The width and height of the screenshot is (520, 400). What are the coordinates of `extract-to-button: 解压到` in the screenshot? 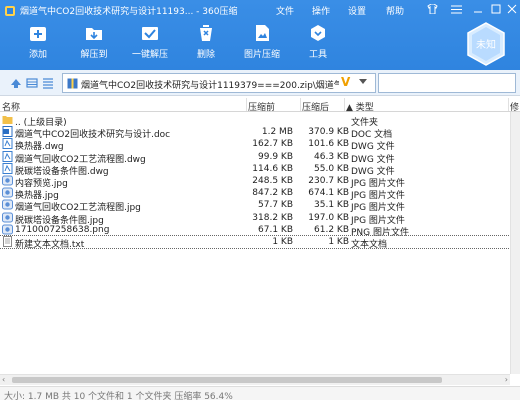 It's located at (94, 46).